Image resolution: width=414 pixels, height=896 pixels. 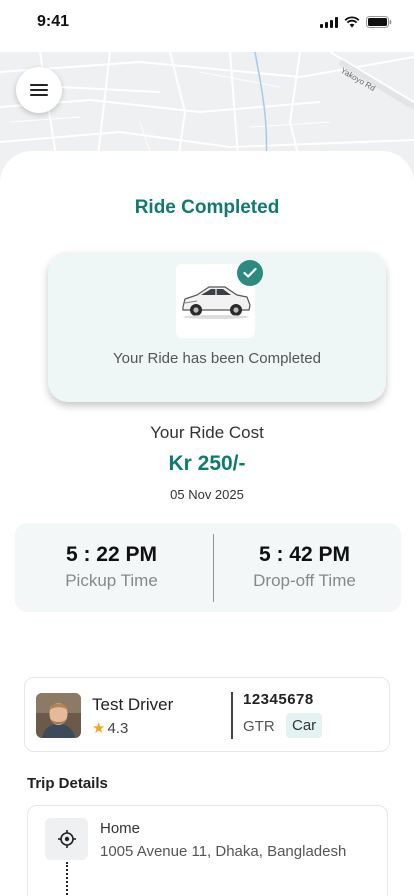 What do you see at coordinates (99, 728) in the screenshot?
I see `star-icon: ★` at bounding box center [99, 728].